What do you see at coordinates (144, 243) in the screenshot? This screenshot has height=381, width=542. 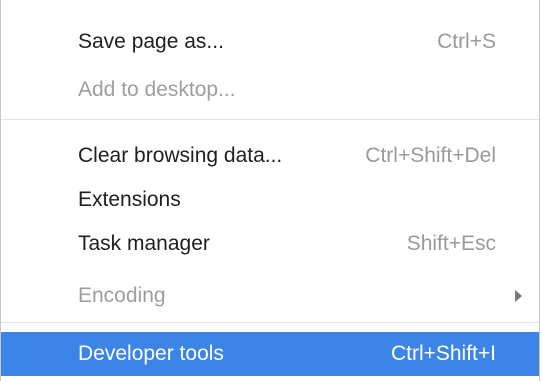 I see `menu-item-label: Task manager` at bounding box center [144, 243].